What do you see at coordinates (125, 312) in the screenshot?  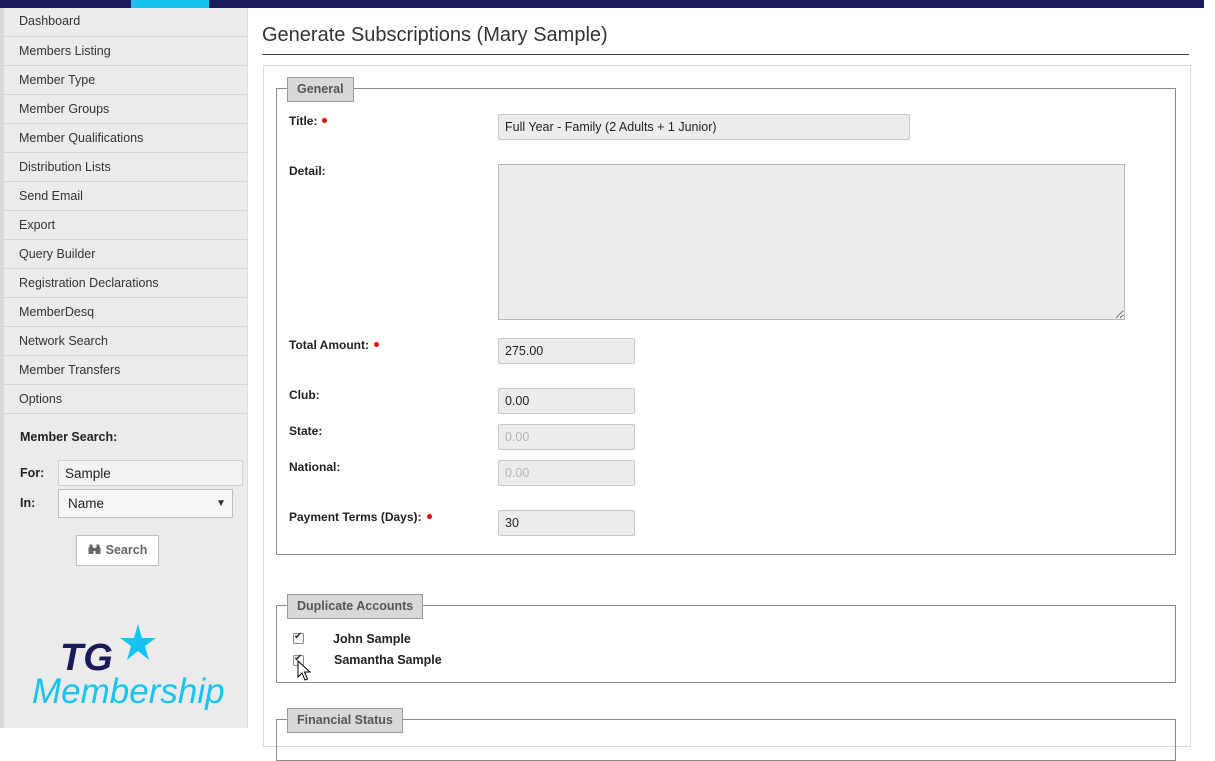 I see `sidebar-item-memberdesq: MemberDesq` at bounding box center [125, 312].